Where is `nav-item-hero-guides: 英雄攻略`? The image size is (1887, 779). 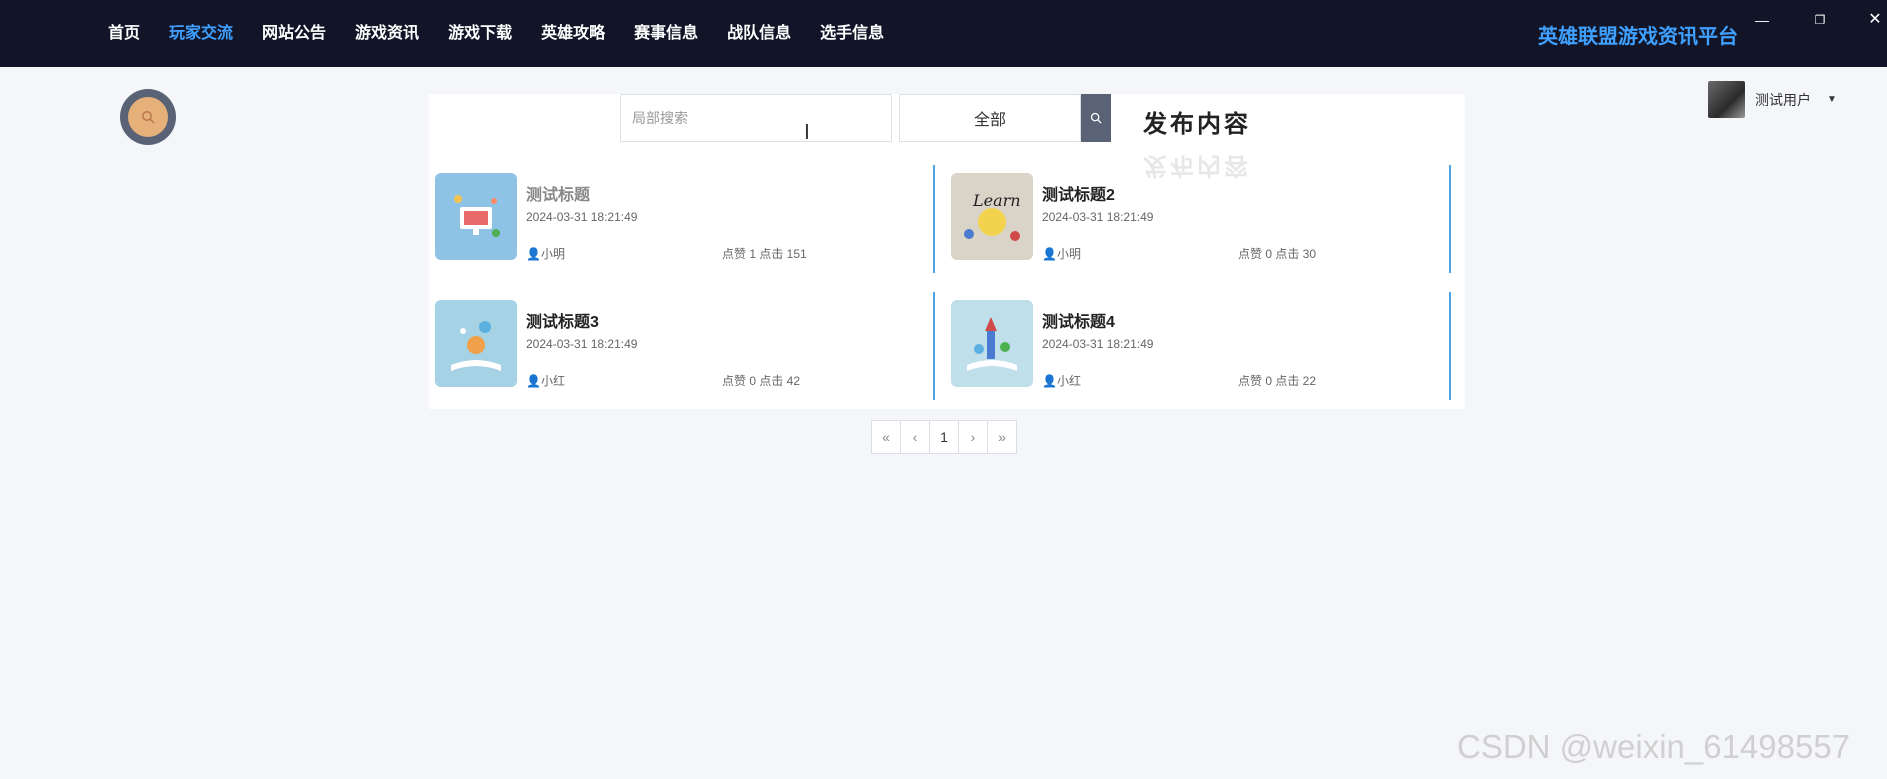 nav-item-hero-guides: 英雄攻略 is located at coordinates (573, 31).